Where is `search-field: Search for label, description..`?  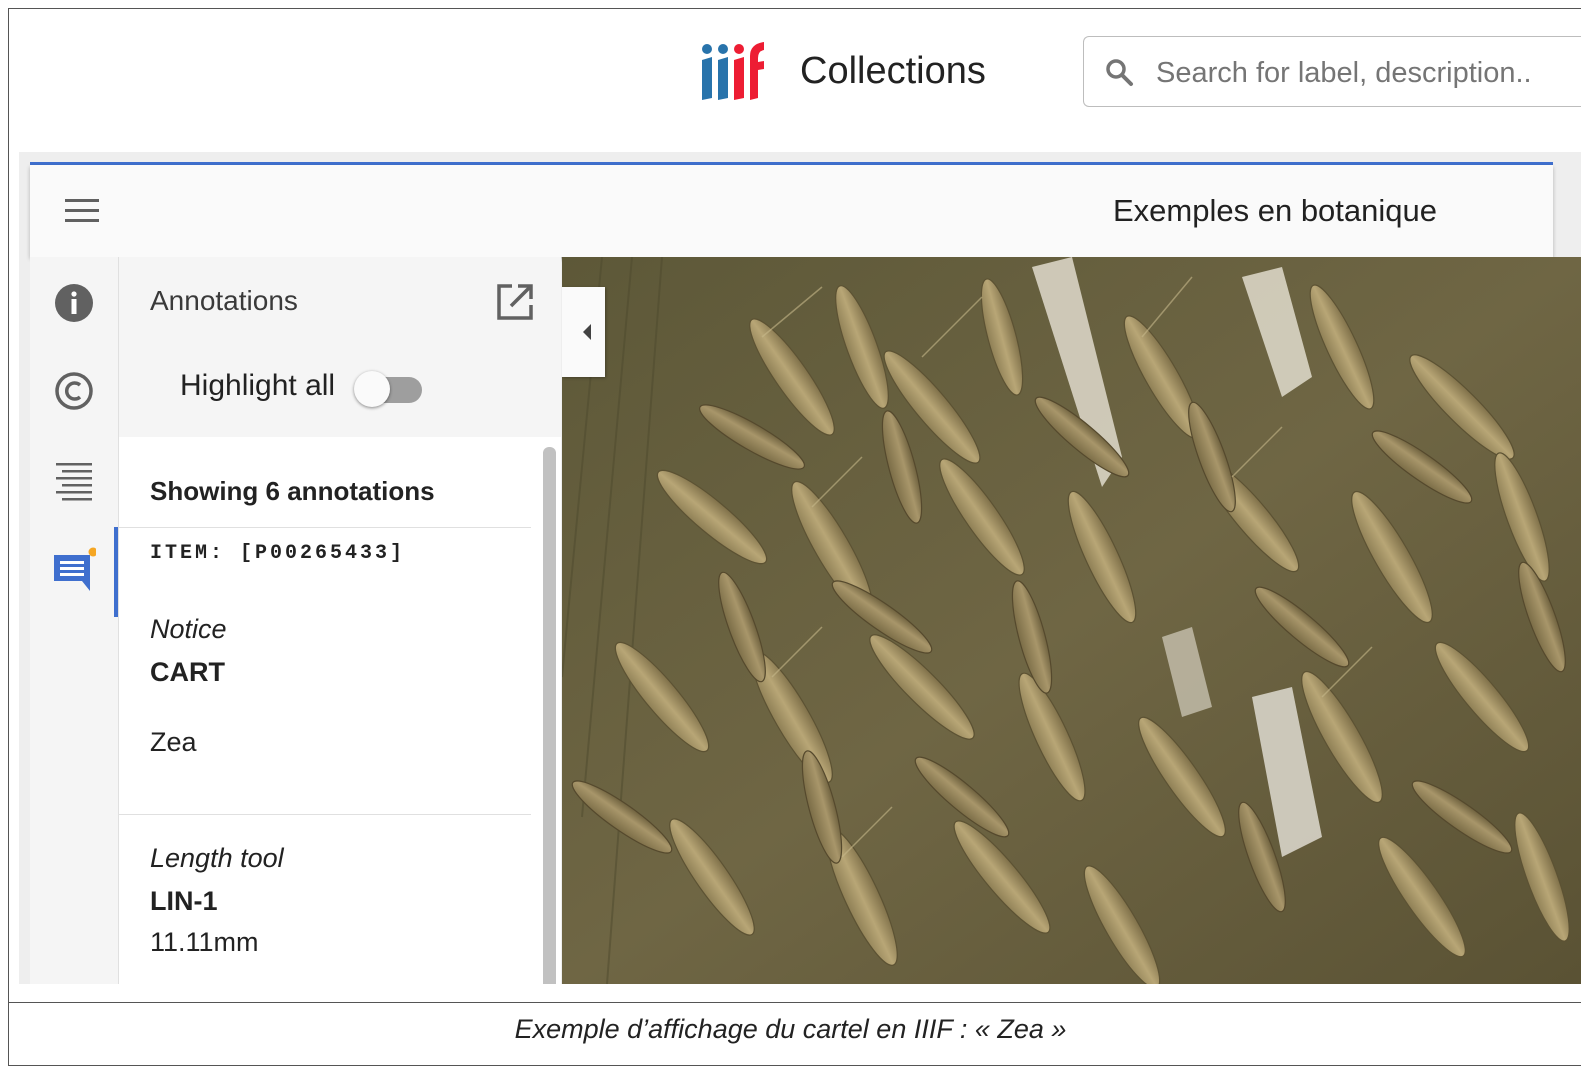 search-field: Search for label, description.. is located at coordinates (1332, 71).